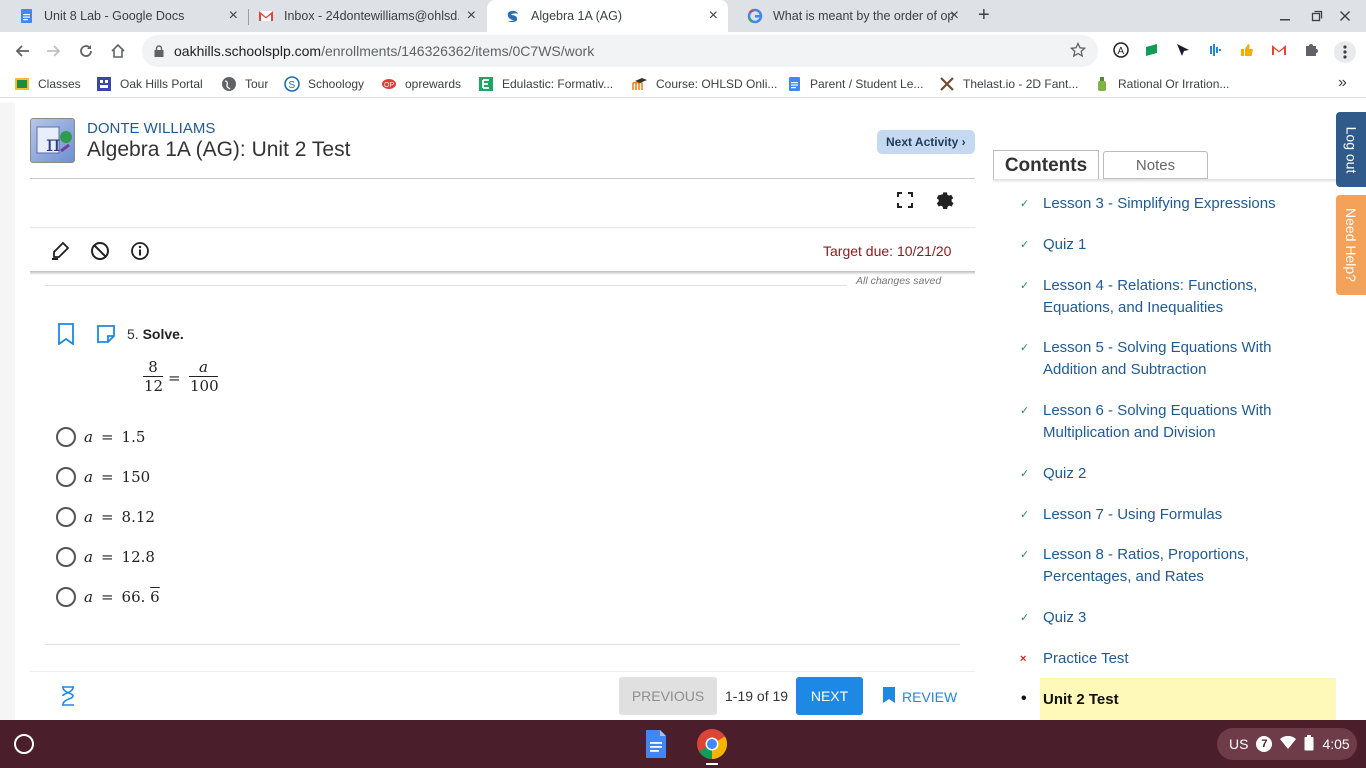 The image size is (1366, 768). I want to click on tab-algebra-active: Algebra 1A (AG) ×, so click(607, 16).